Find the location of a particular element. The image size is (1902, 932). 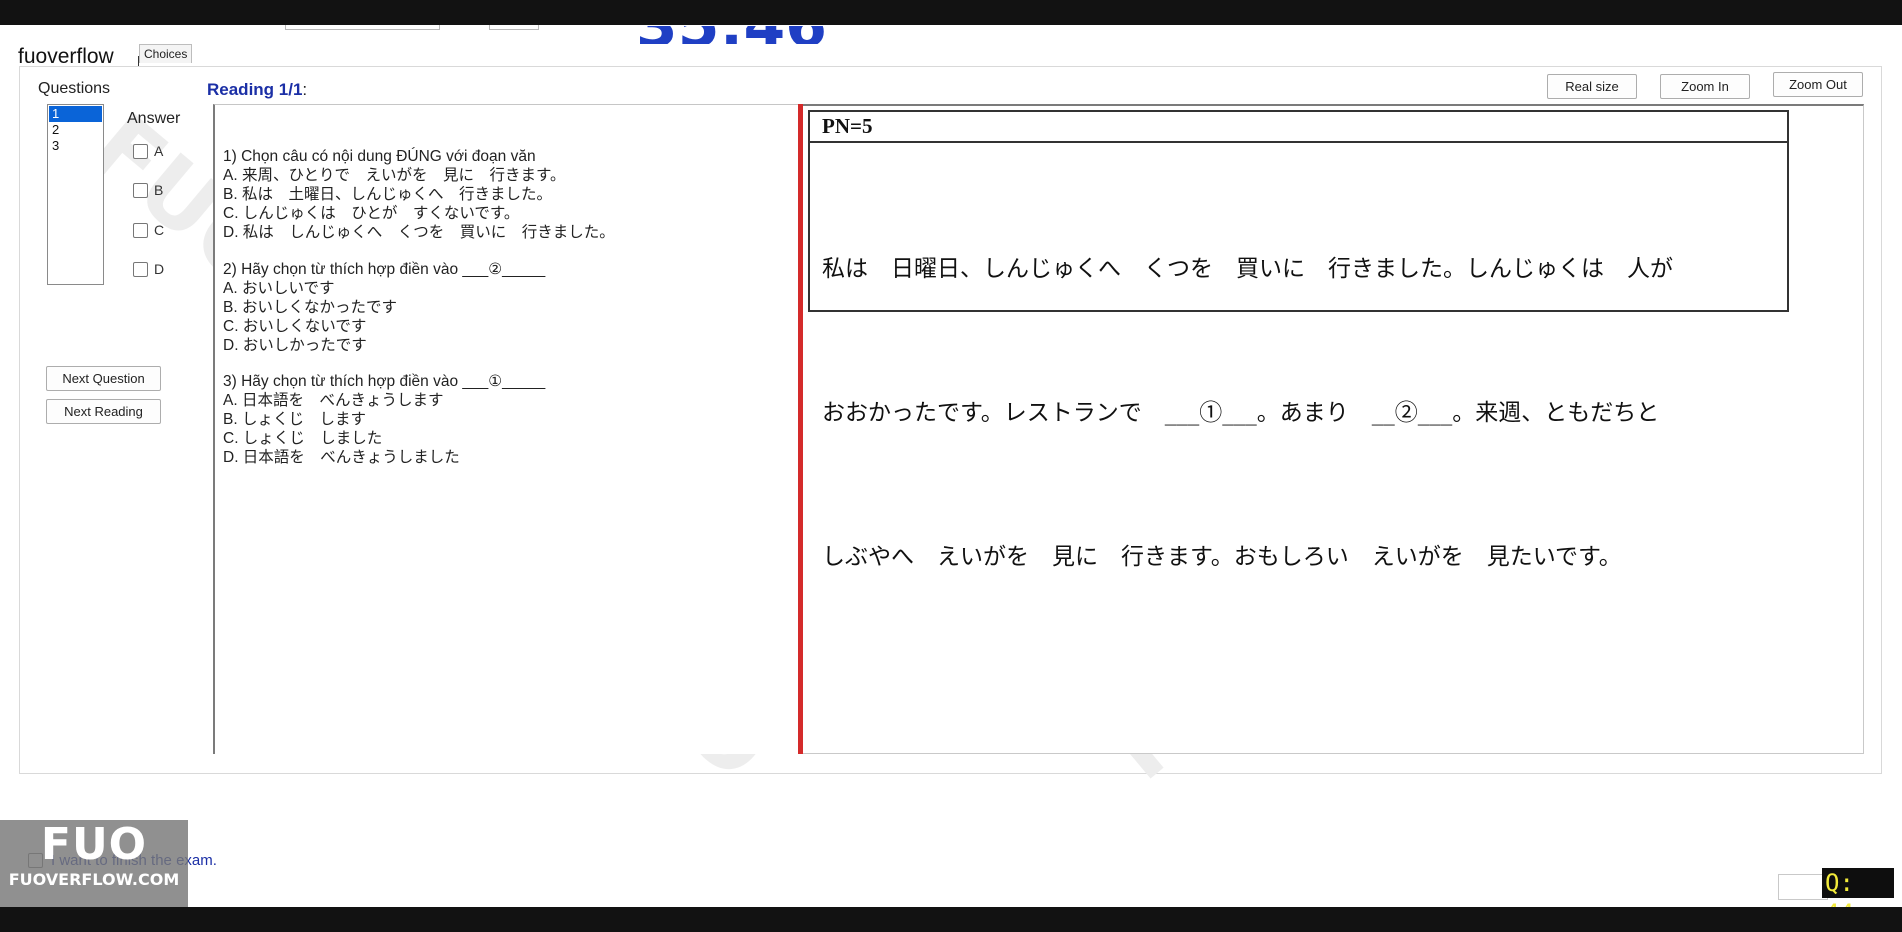

top-black-bar is located at coordinates (951, 12).